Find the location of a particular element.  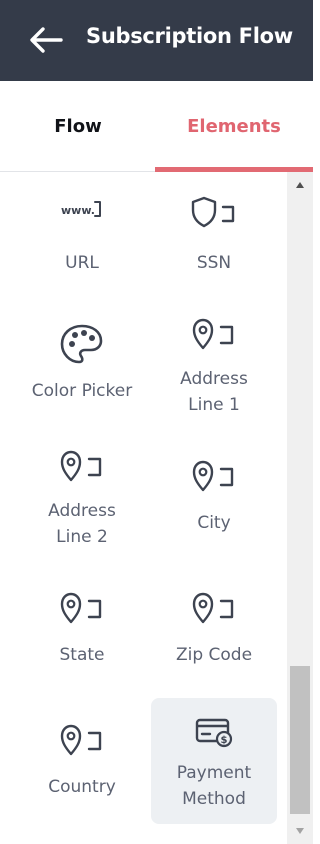

element-label: City is located at coordinates (214, 523).